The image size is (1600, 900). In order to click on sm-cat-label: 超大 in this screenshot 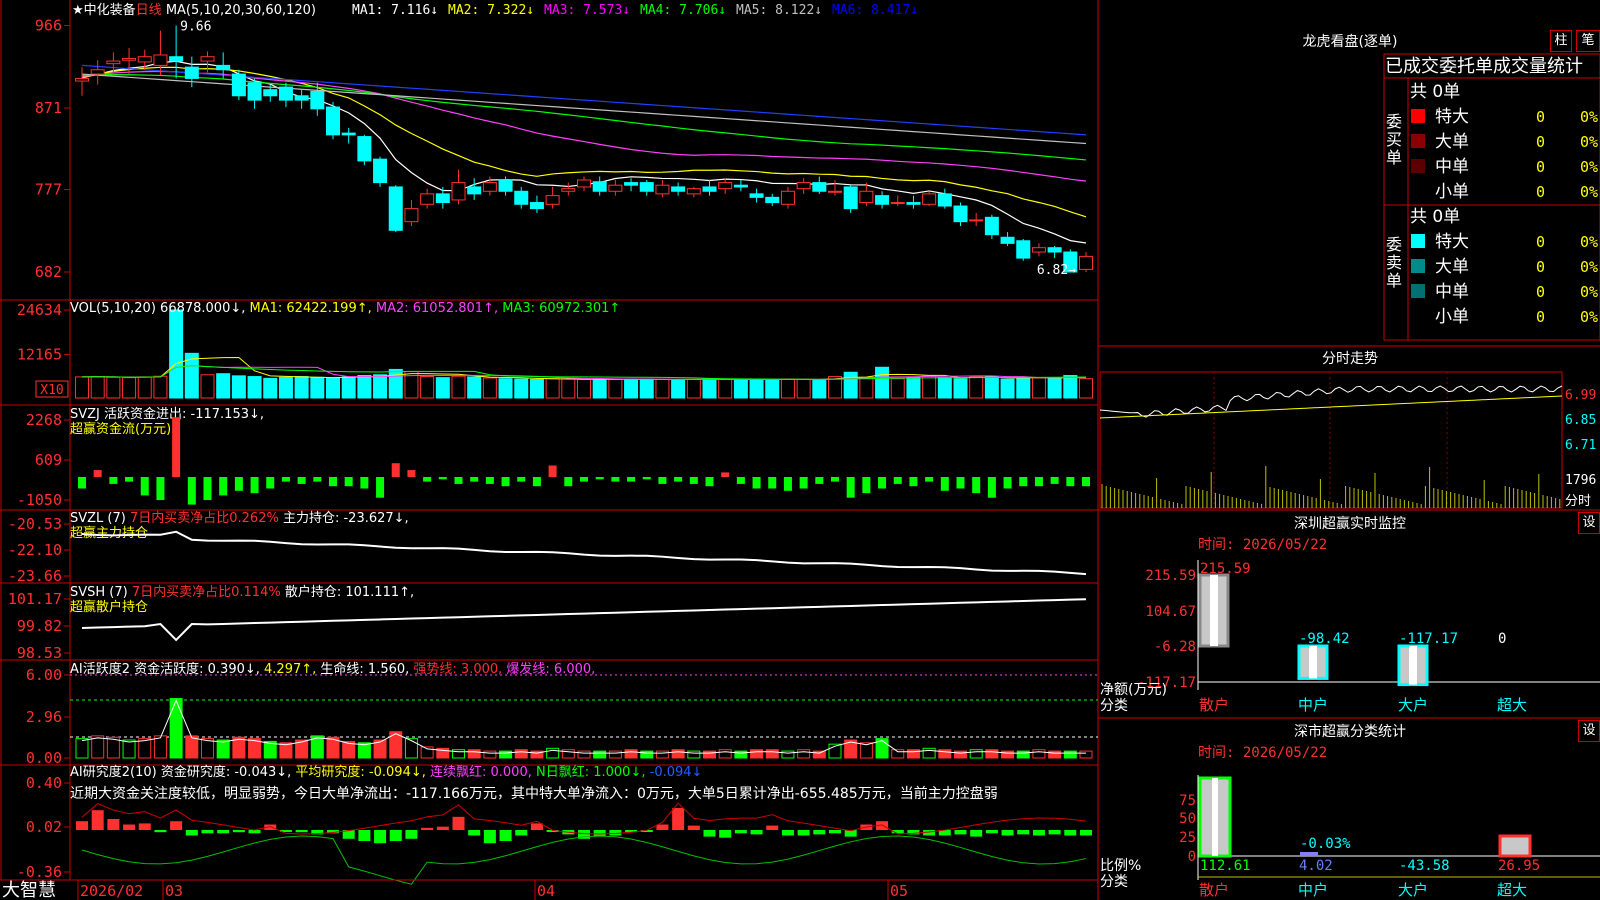, I will do `click(1512, 890)`.